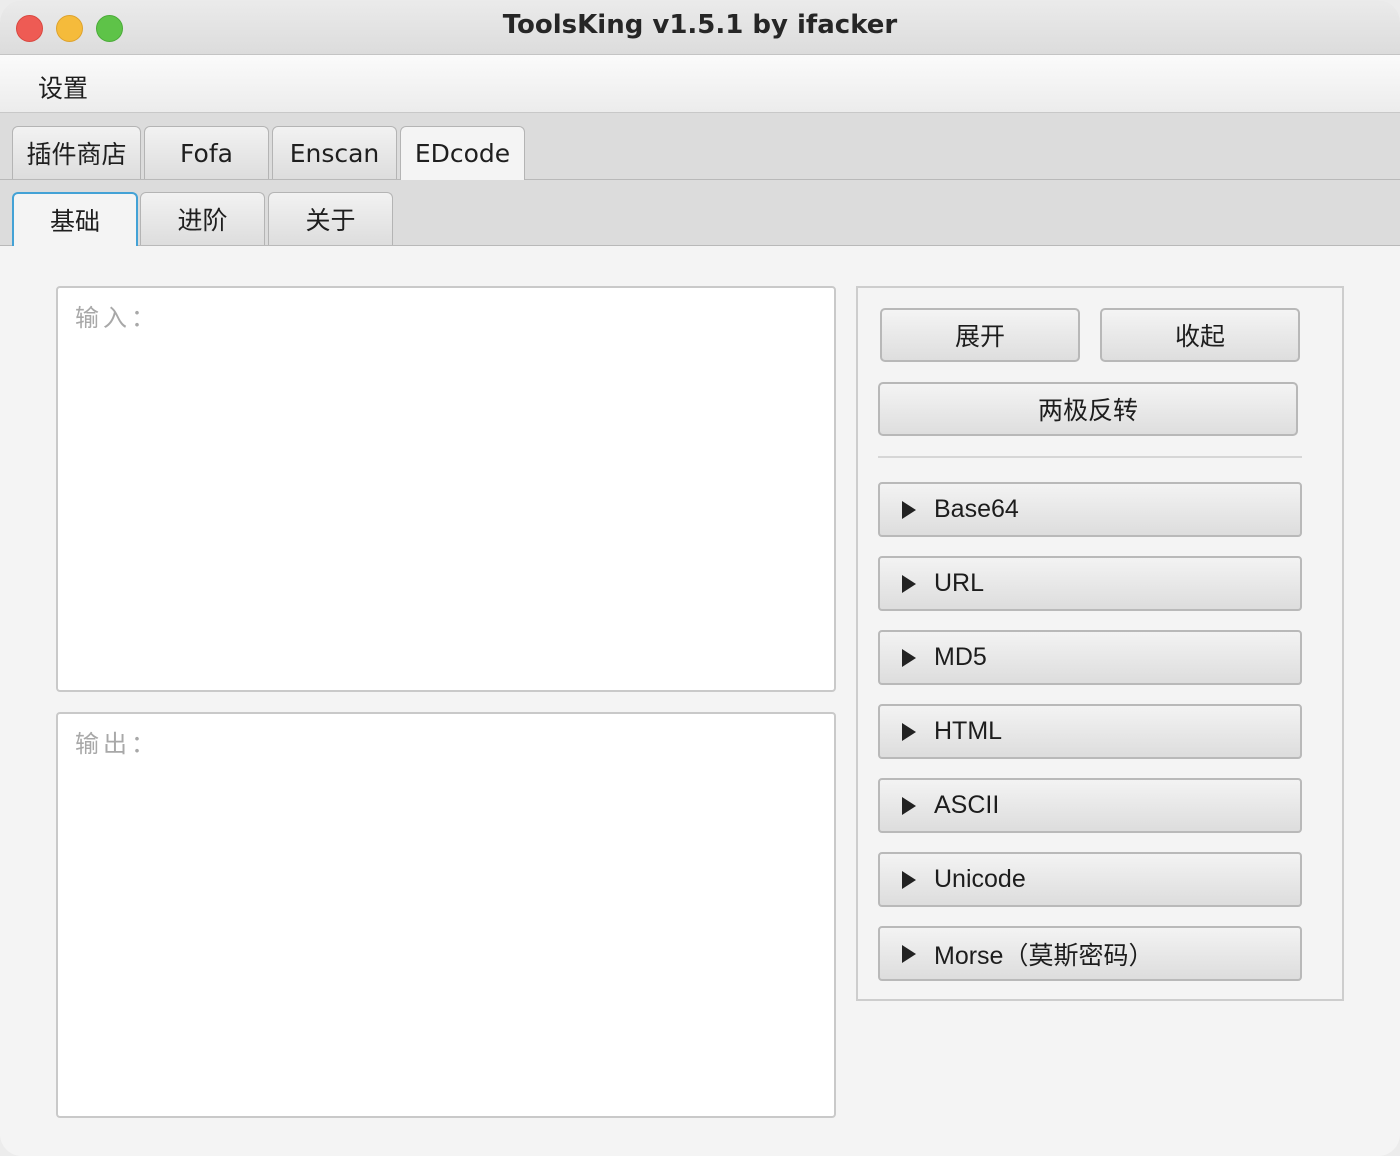 This screenshot has height=1156, width=1400. What do you see at coordinates (968, 731) in the screenshot?
I see `pane-label: HTML` at bounding box center [968, 731].